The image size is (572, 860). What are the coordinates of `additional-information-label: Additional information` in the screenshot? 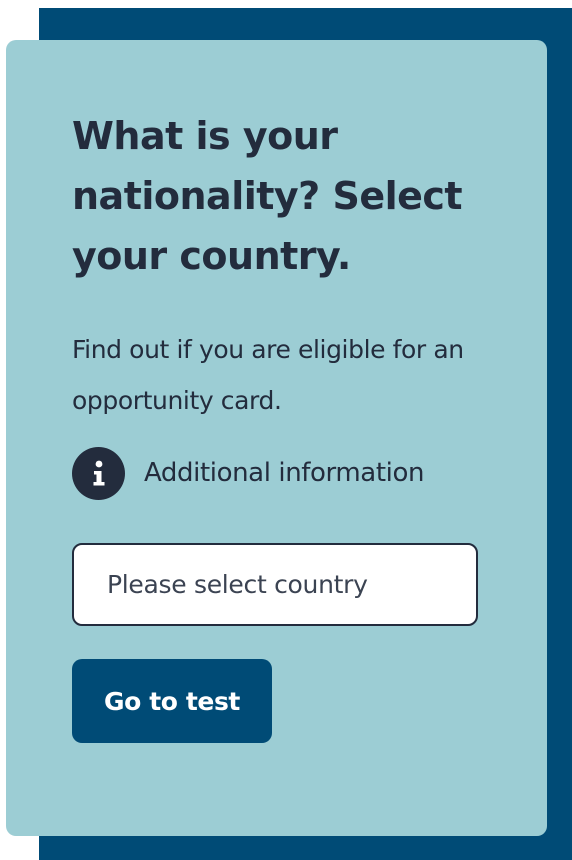 It's located at (284, 473).